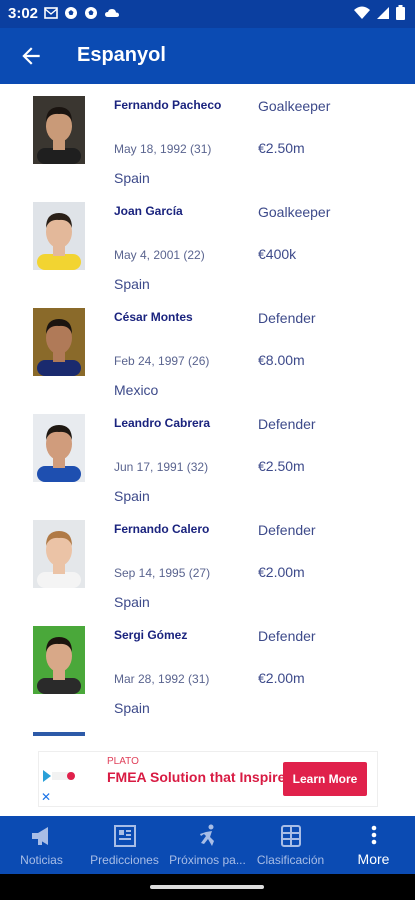 This screenshot has height=900, width=415. What do you see at coordinates (46, 797) in the screenshot?
I see `ad-close-icon: ✕` at bounding box center [46, 797].